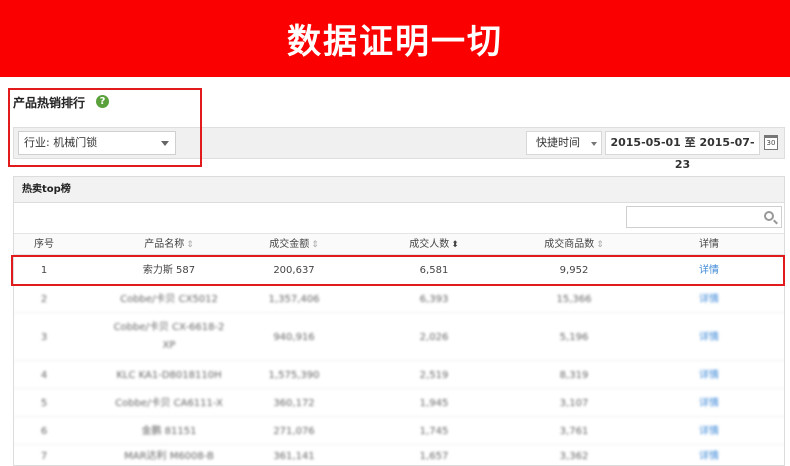  Describe the element at coordinates (169, 245) in the screenshot. I see `header-product-name: 产品名称 ⇕` at that location.